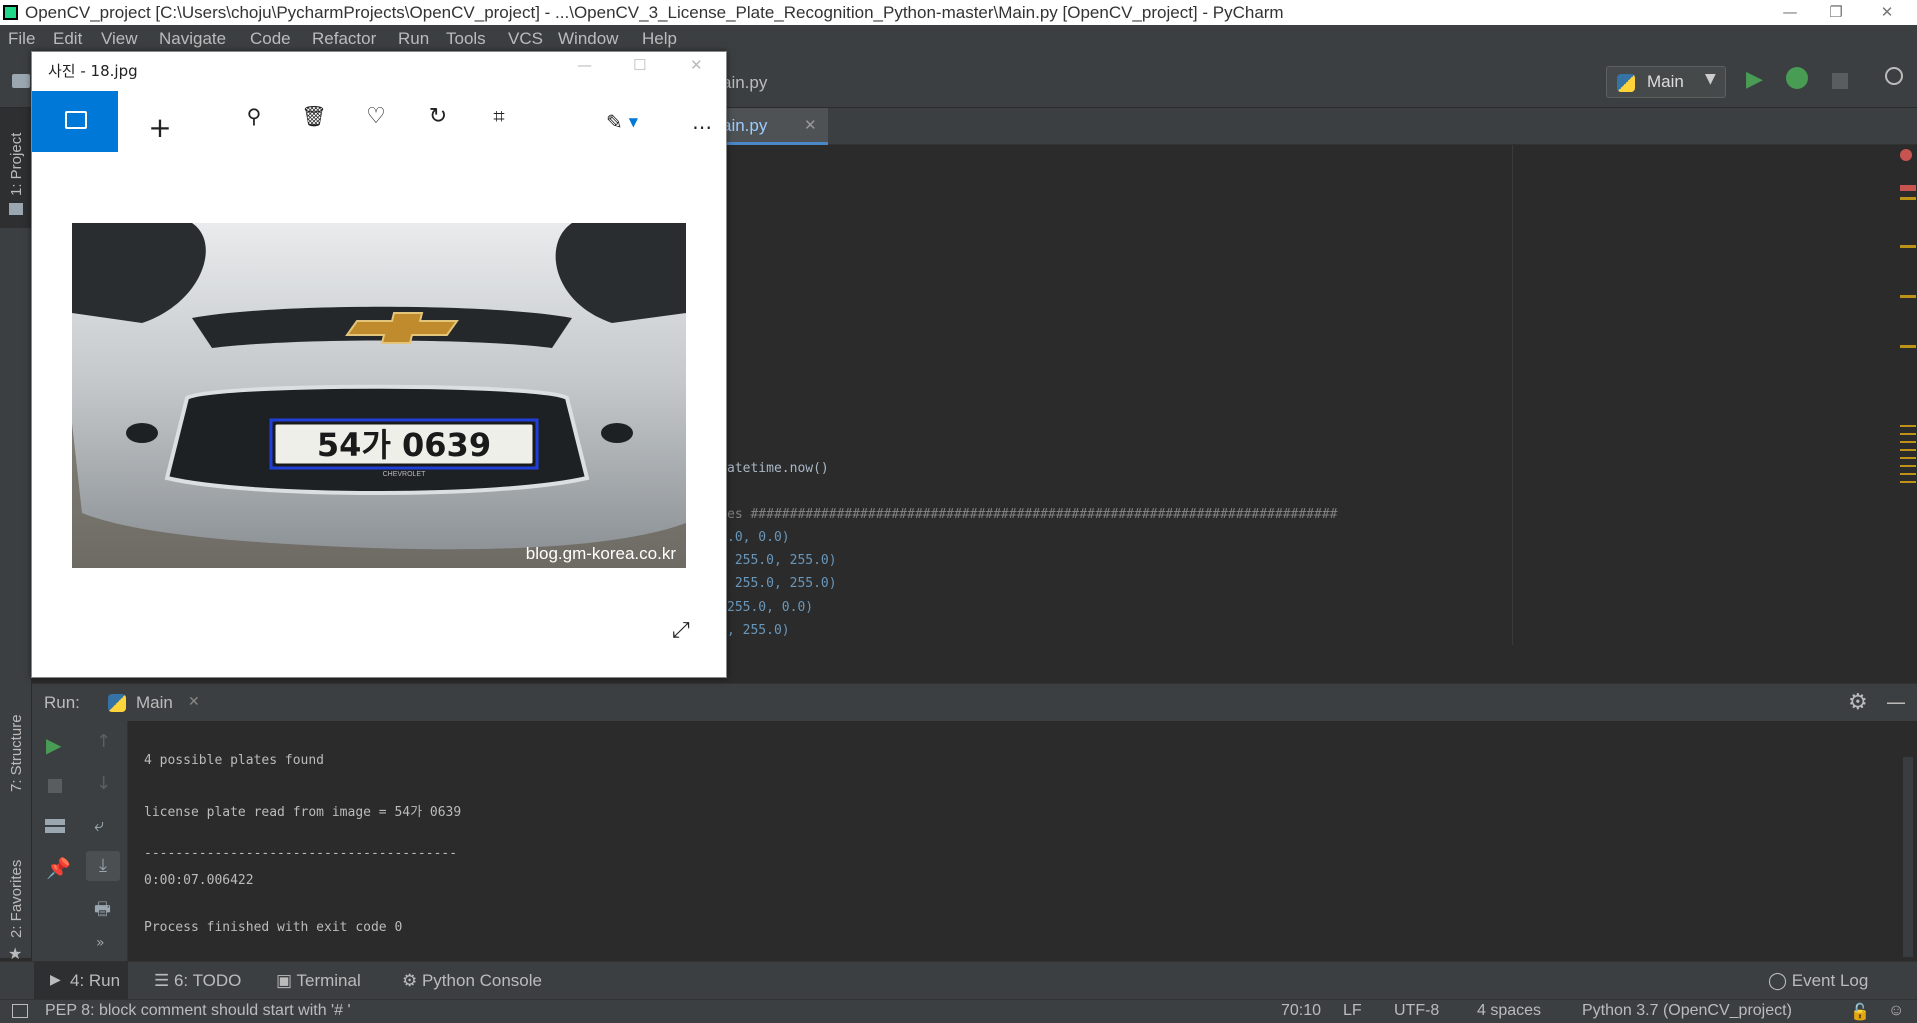  I want to click on error-indicator-icon, so click(1906, 155).